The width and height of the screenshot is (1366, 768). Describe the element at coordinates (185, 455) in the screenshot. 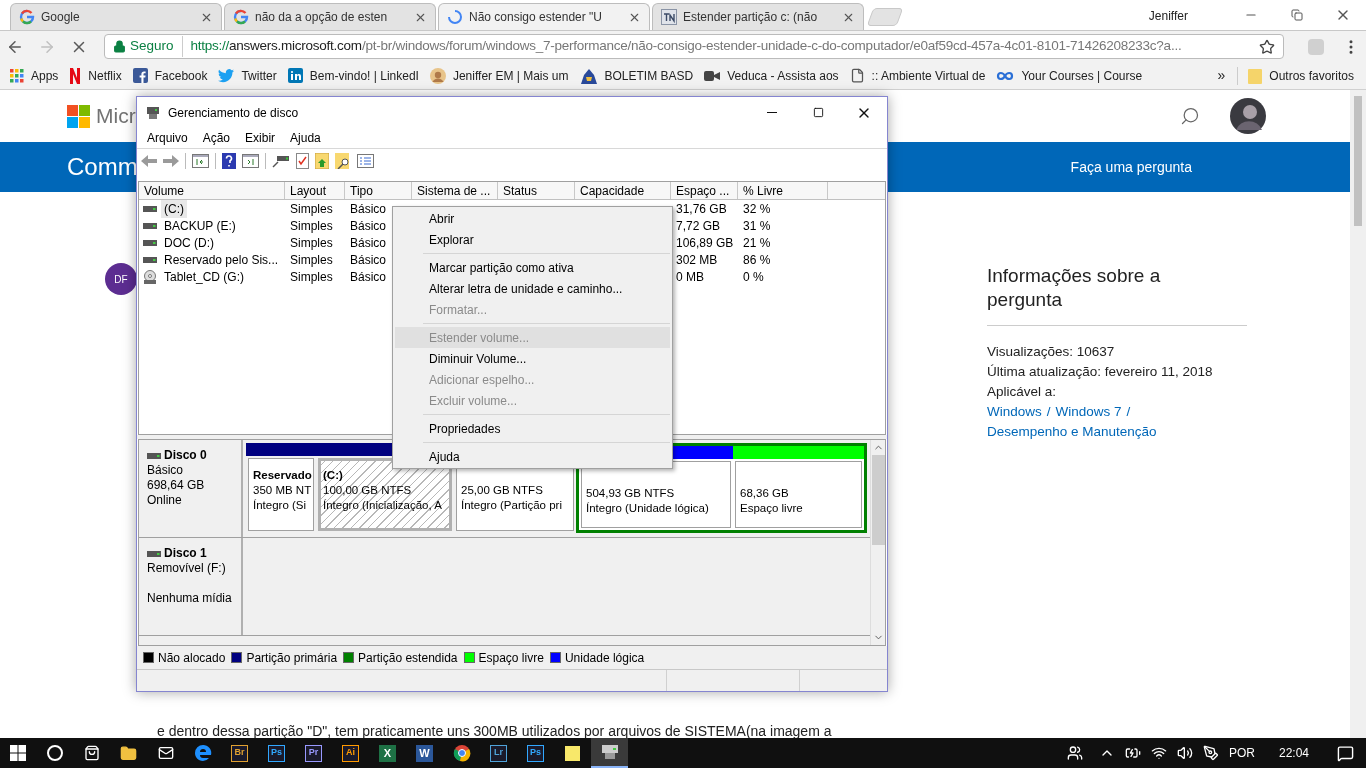

I see `disk-name: Disco 0` at that location.